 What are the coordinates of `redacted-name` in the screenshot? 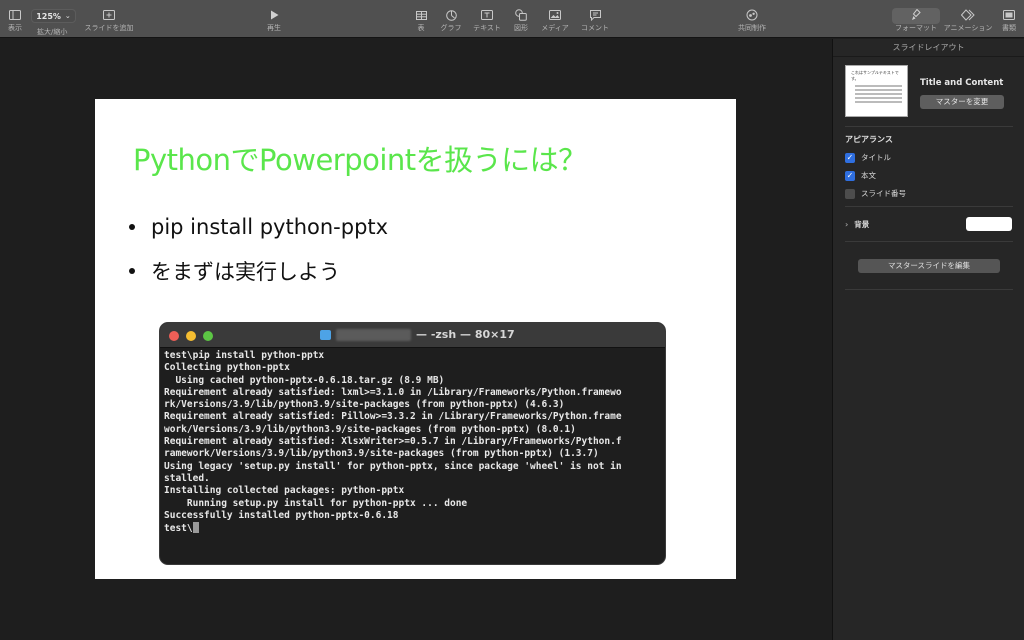 It's located at (373, 334).